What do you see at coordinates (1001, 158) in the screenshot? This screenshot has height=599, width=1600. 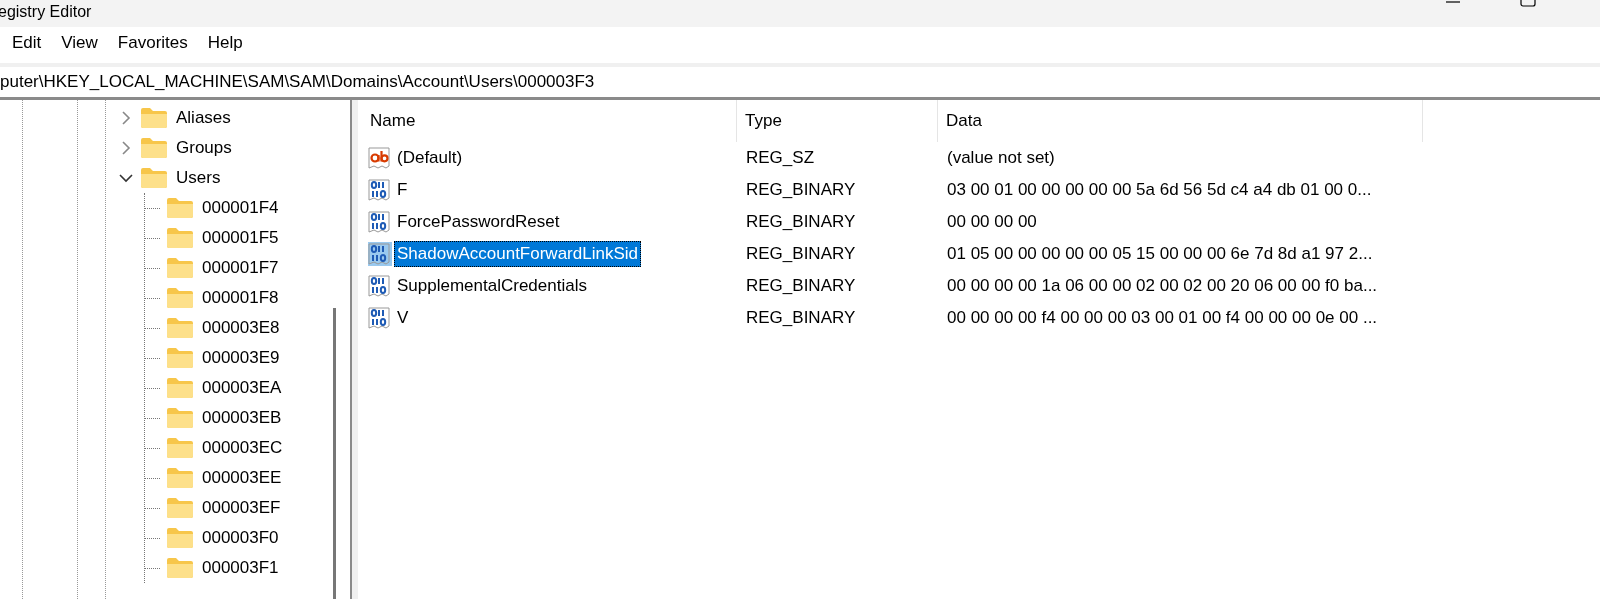 I see `value-data: (value not set)` at bounding box center [1001, 158].